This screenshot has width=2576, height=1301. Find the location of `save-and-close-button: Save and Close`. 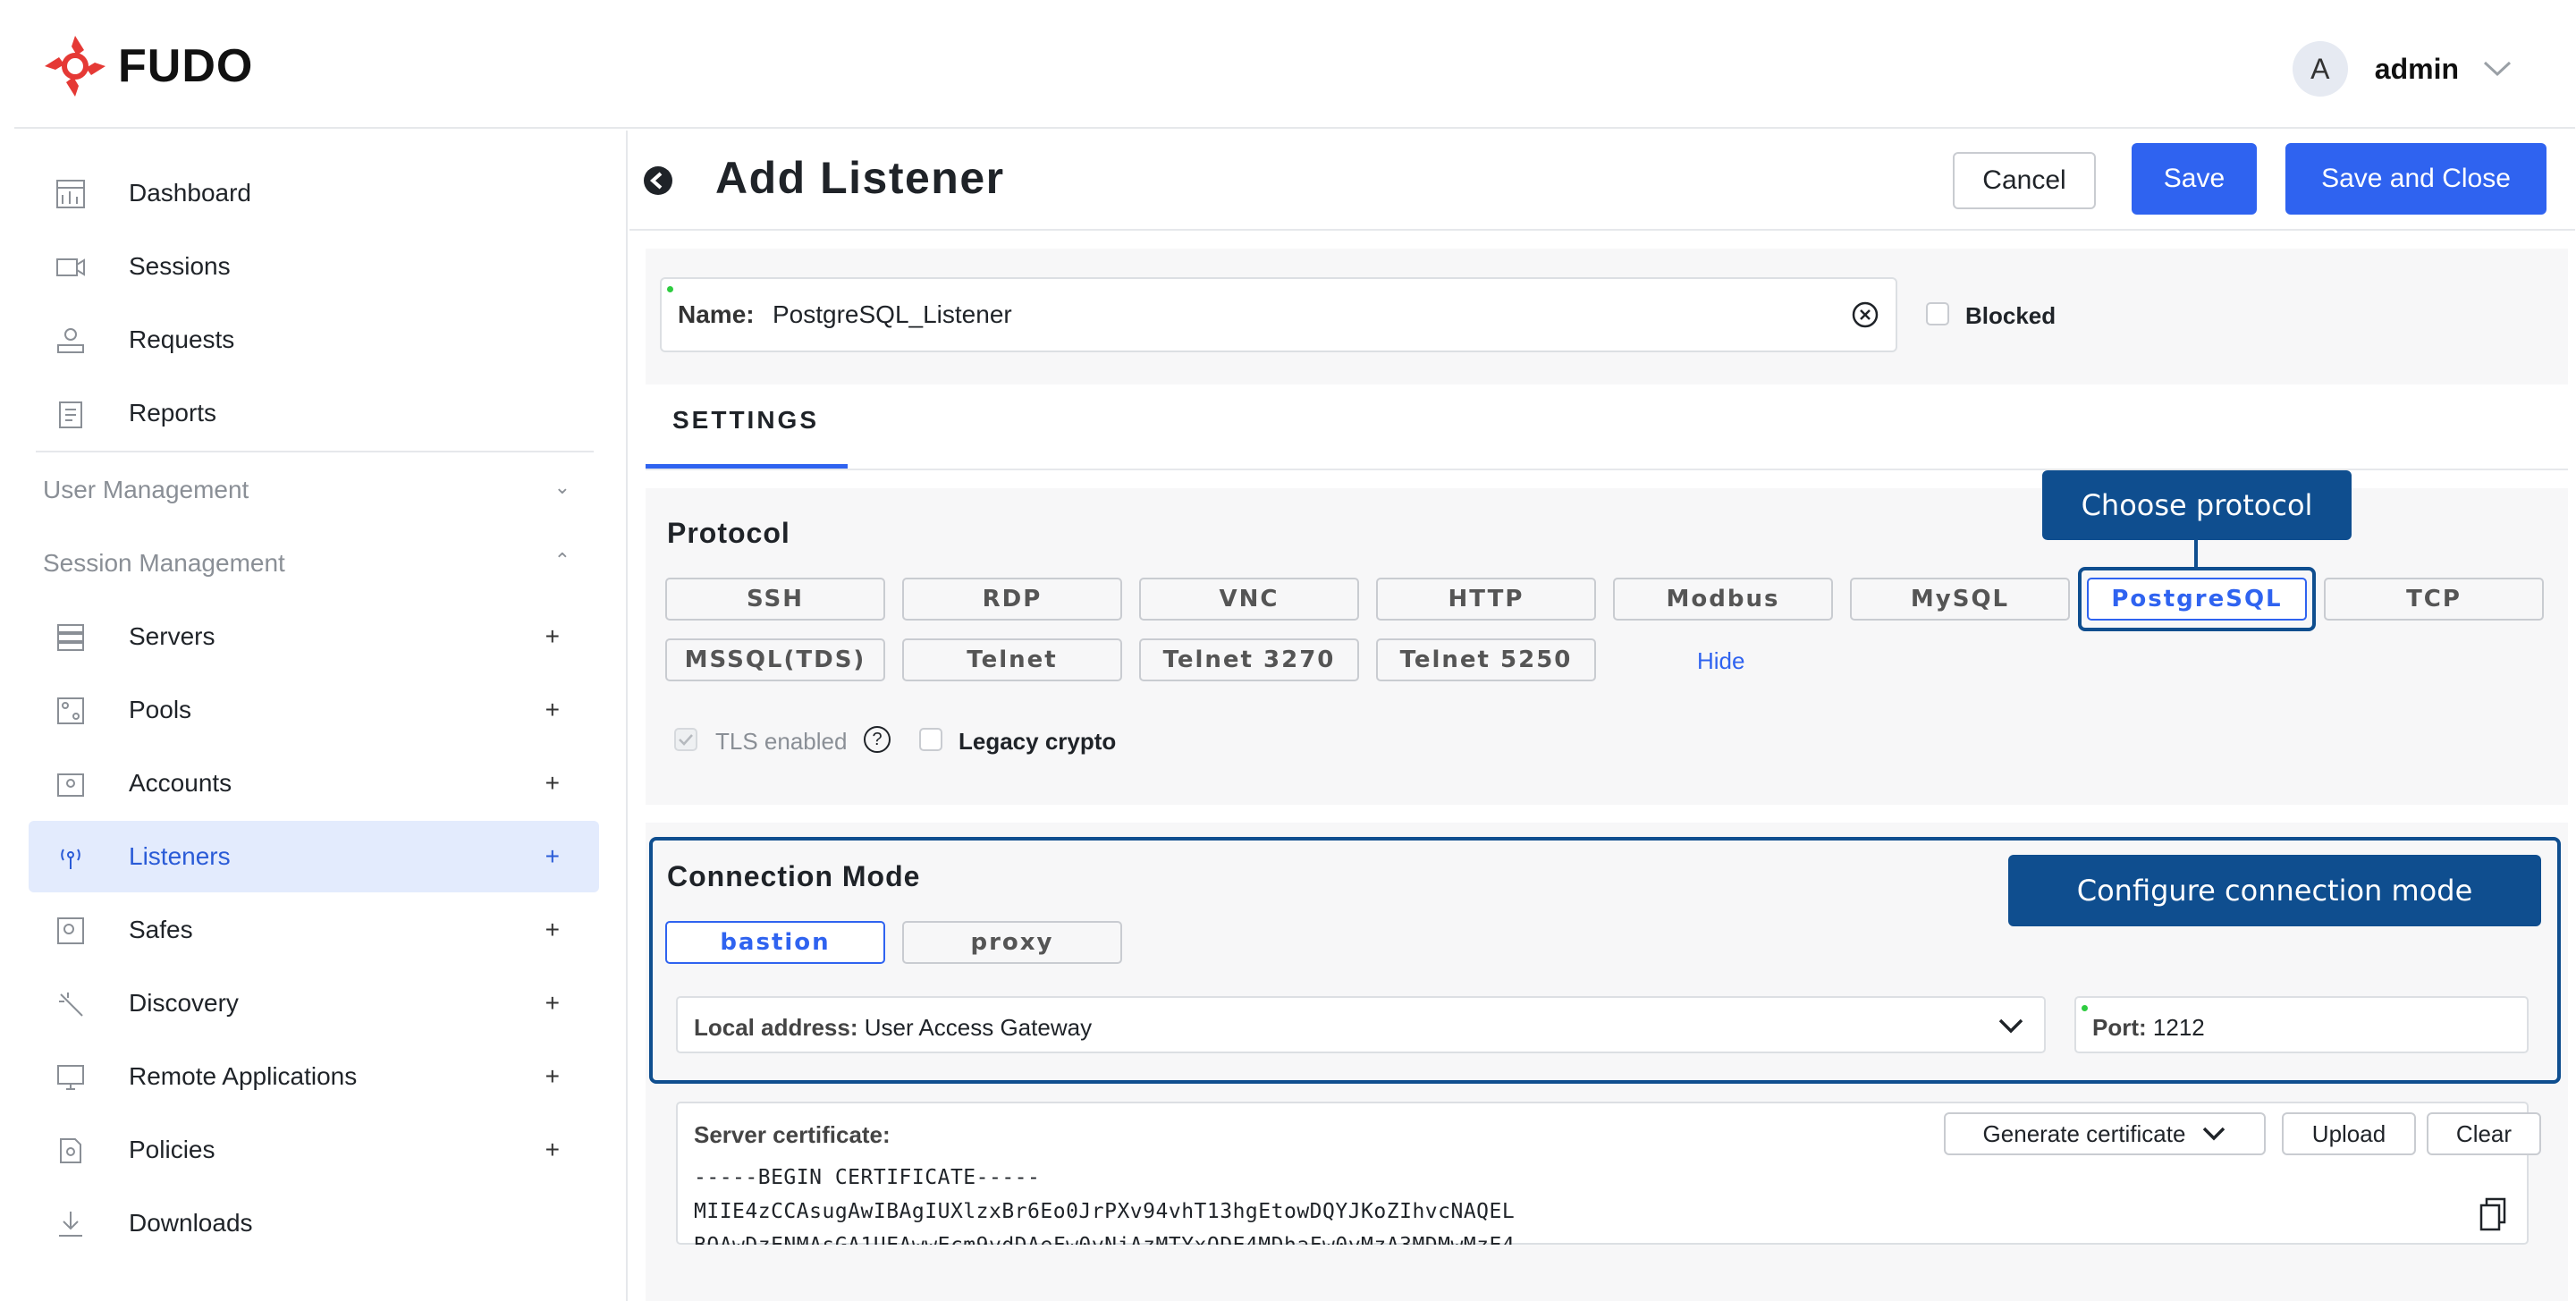

save-and-close-button: Save and Close is located at coordinates (2415, 179).